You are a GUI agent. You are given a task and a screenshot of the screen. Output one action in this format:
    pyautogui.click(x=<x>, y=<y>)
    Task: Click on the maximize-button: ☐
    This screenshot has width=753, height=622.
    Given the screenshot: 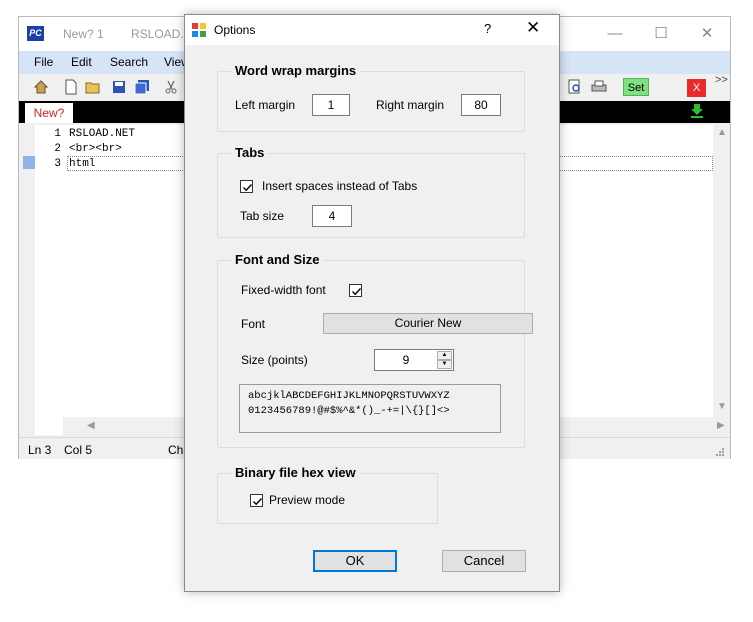 What is the action you would take?
    pyautogui.click(x=661, y=34)
    